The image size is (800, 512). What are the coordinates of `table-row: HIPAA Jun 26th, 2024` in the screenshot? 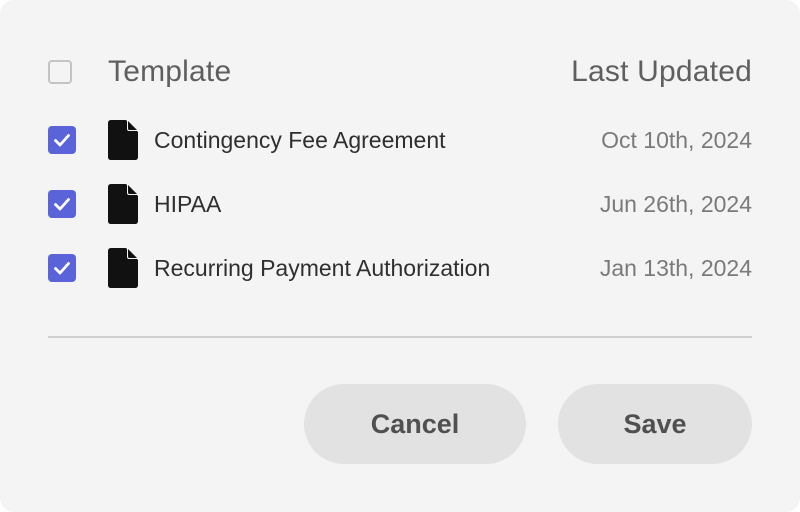 It's located at (400, 204).